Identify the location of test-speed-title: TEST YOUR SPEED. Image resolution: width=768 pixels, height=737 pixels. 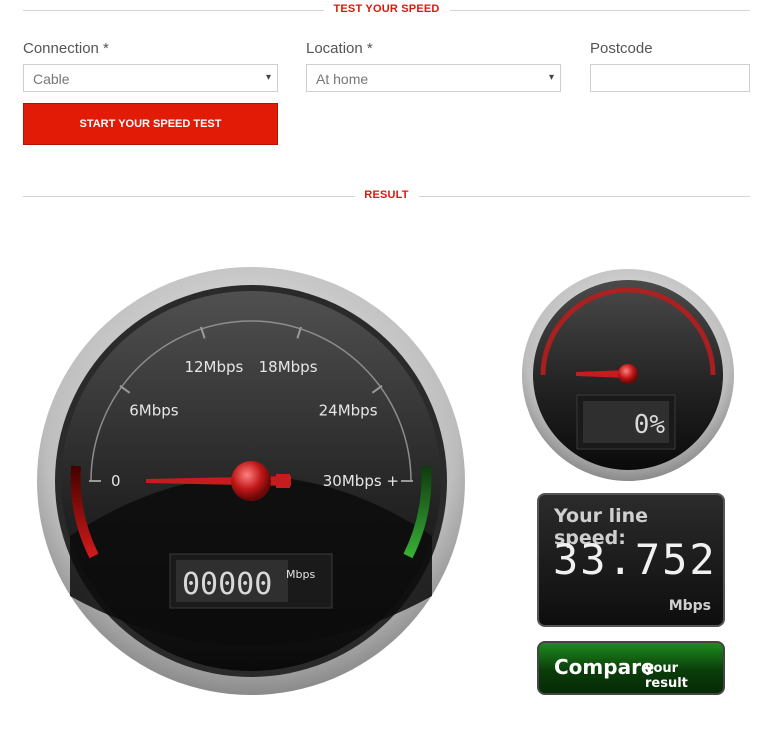
(386, 9).